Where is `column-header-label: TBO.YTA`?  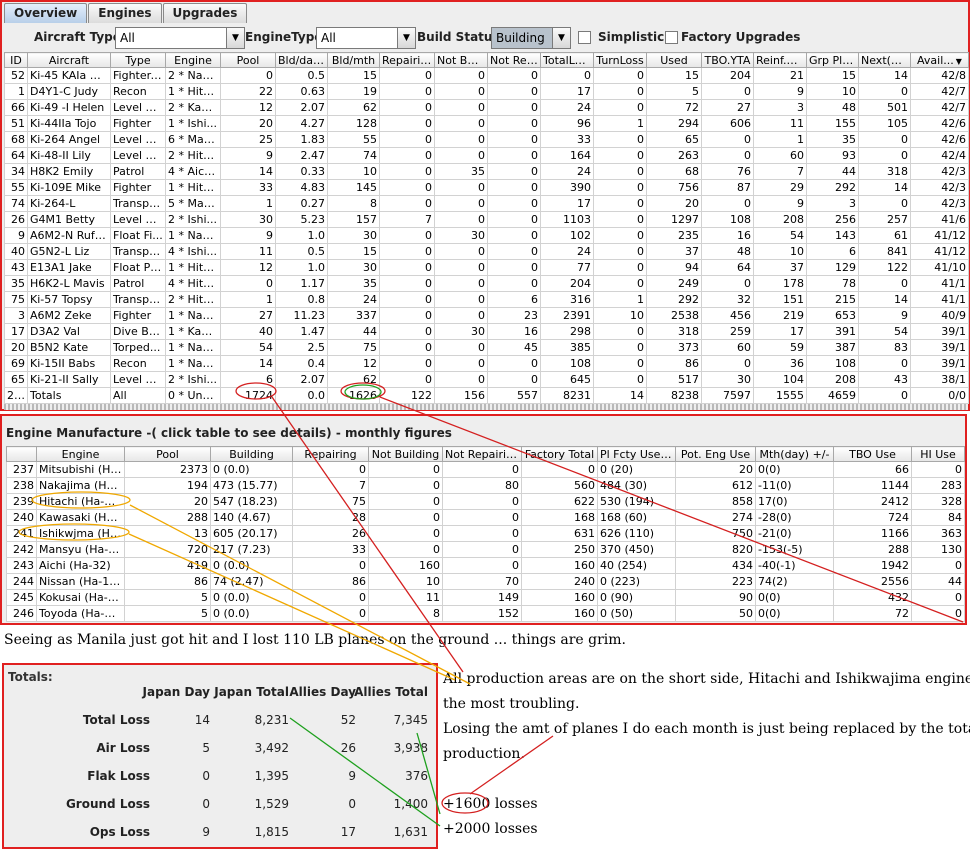
column-header-label: TBO.YTA is located at coordinates (727, 60).